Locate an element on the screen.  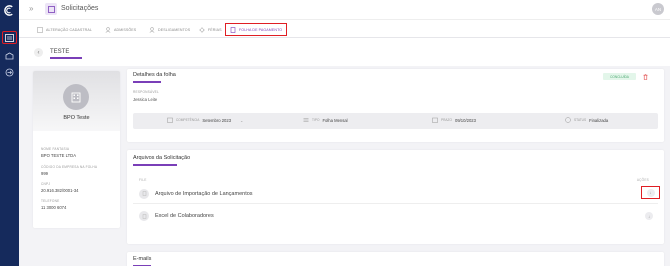
document-icon is located at coordinates (233, 29).